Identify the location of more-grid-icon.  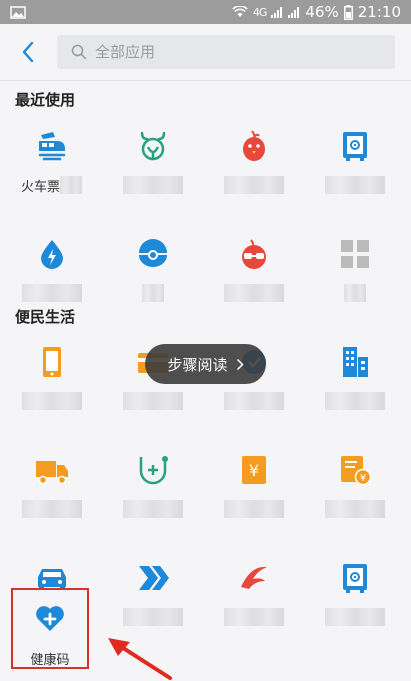
(355, 254).